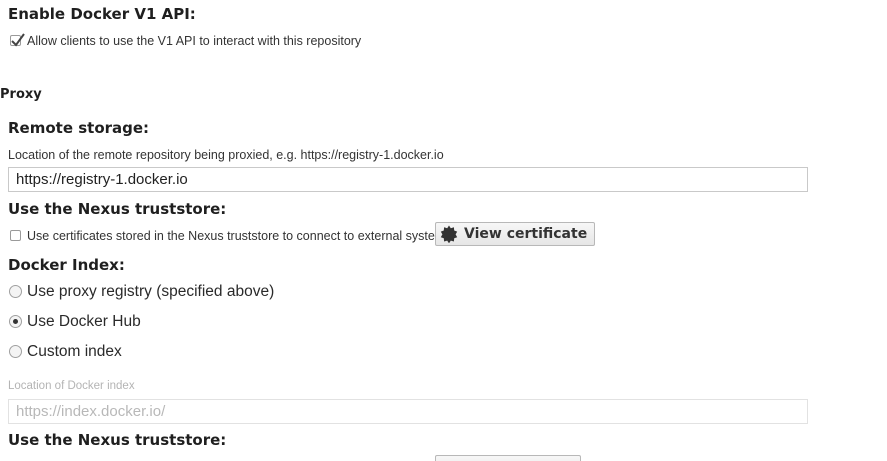 The height and width of the screenshot is (461, 887). What do you see at coordinates (21, 94) in the screenshot?
I see `proxy-section-title: Proxy` at bounding box center [21, 94].